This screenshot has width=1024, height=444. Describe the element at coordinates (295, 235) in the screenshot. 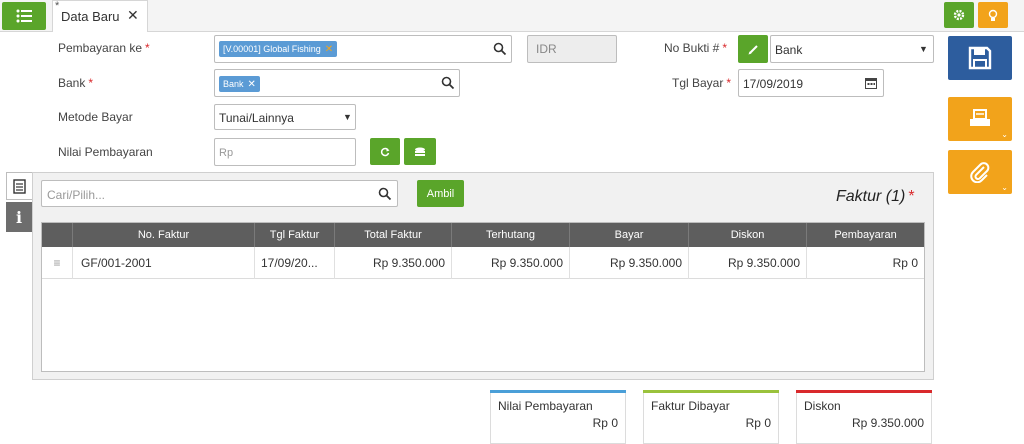

I see `column-header-tgl-faktur: Tgl Faktur` at that location.